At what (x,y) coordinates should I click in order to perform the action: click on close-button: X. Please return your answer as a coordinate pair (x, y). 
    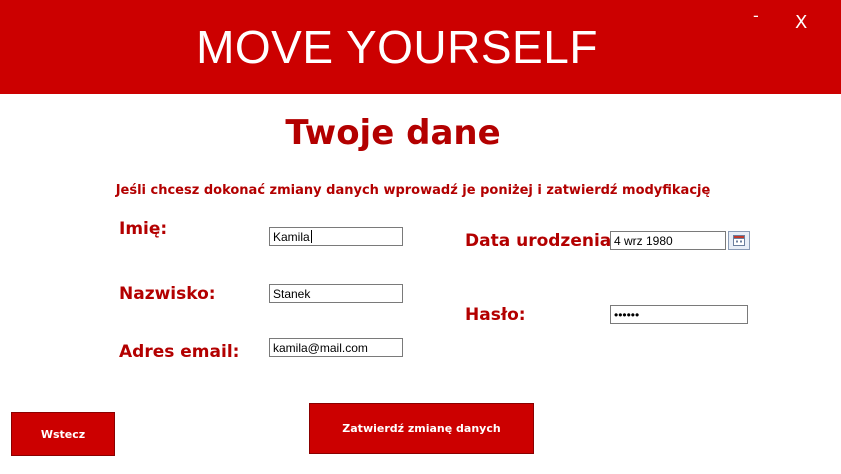
    Looking at the image, I should click on (801, 22).